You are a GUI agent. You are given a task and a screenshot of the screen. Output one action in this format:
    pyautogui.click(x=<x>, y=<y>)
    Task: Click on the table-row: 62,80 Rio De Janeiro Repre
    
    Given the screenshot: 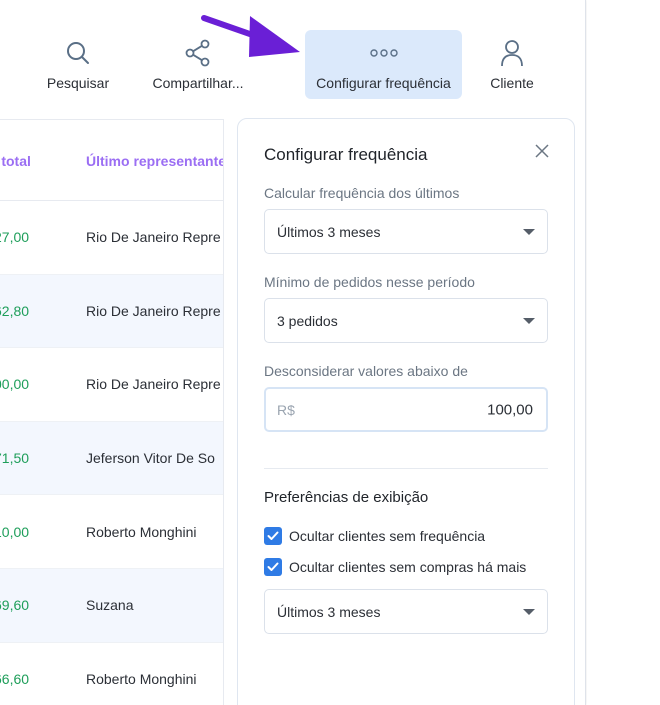 What is the action you would take?
    pyautogui.click(x=111, y=311)
    